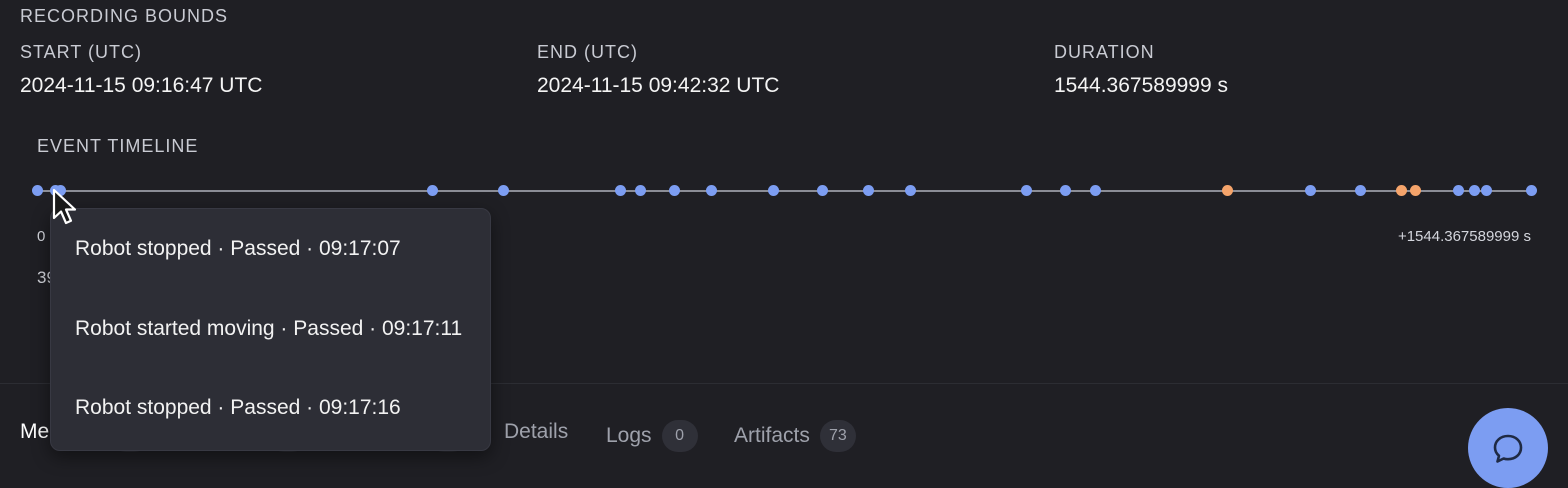 The width and height of the screenshot is (1568, 488). What do you see at coordinates (141, 85) in the screenshot?
I see `start-value: 2024-11-15 09:16:47 UTC` at bounding box center [141, 85].